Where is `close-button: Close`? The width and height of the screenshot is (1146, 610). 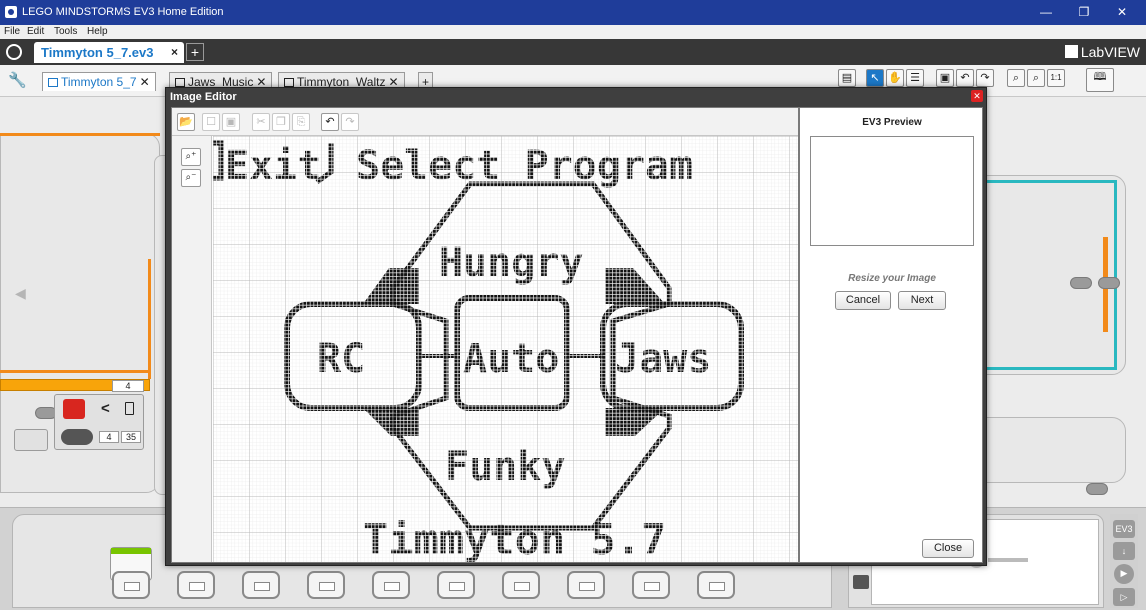
close-button: Close is located at coordinates (948, 548).